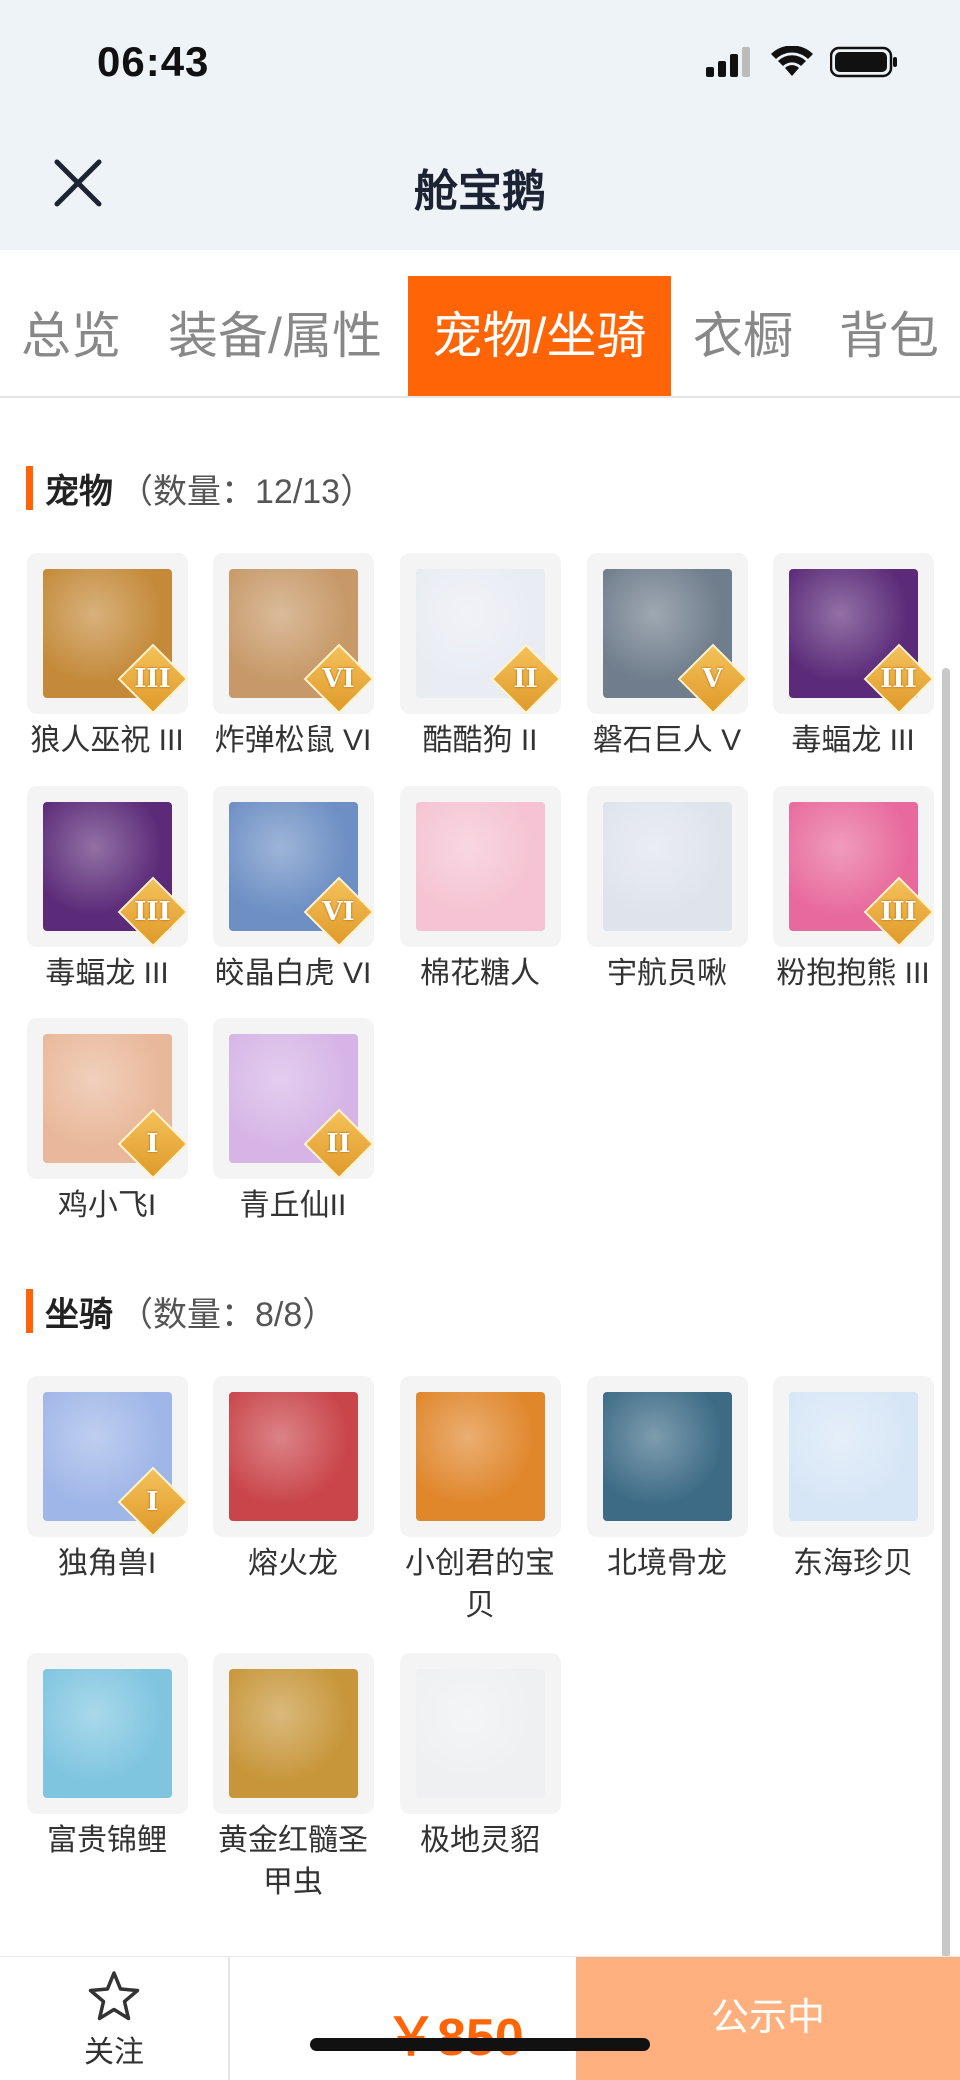 This screenshot has height=2080, width=960. I want to click on rank-badge-text: V, so click(712, 679).